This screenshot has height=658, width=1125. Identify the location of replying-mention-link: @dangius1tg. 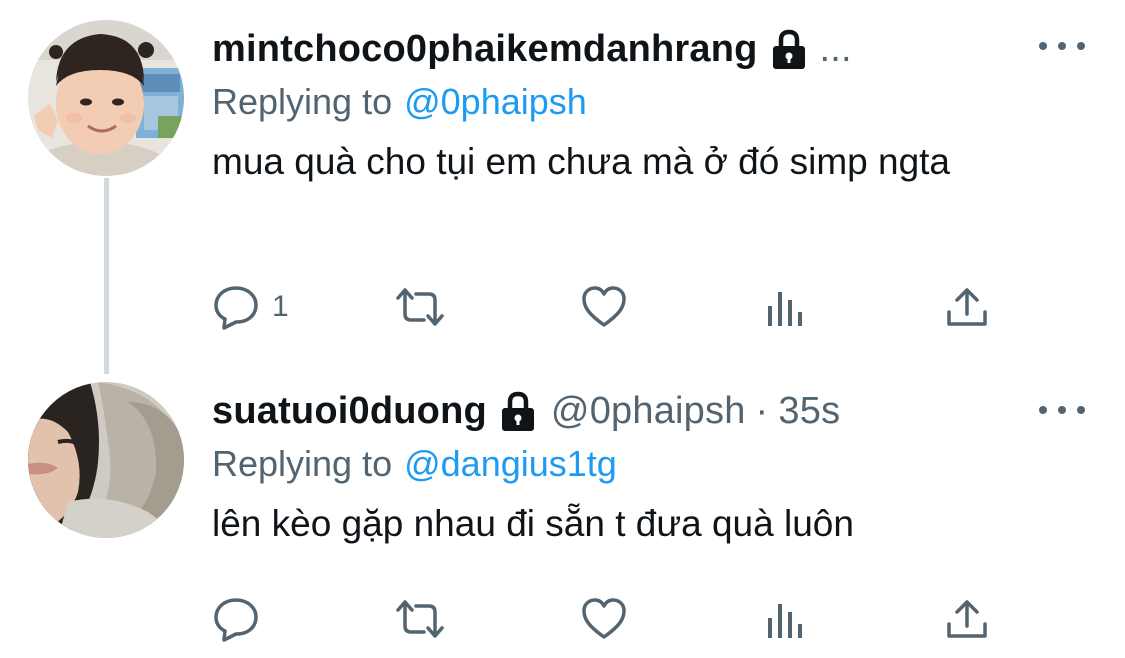
(510, 464).